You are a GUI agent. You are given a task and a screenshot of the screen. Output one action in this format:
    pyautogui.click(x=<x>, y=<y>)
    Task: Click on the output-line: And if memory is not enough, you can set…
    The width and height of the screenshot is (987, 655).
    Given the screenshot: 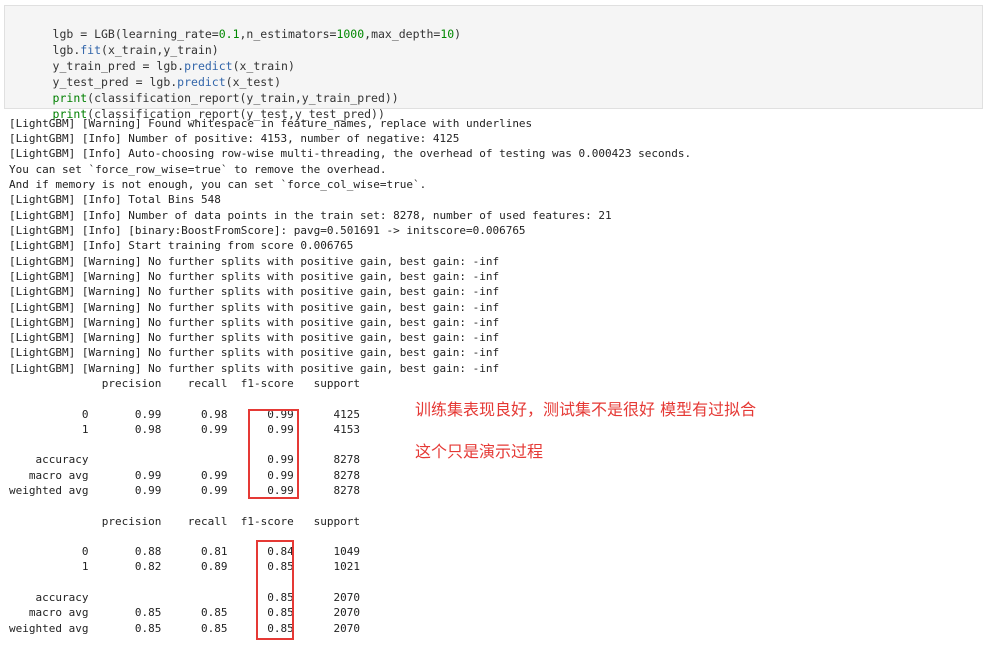 What is the action you would take?
    pyautogui.click(x=218, y=184)
    